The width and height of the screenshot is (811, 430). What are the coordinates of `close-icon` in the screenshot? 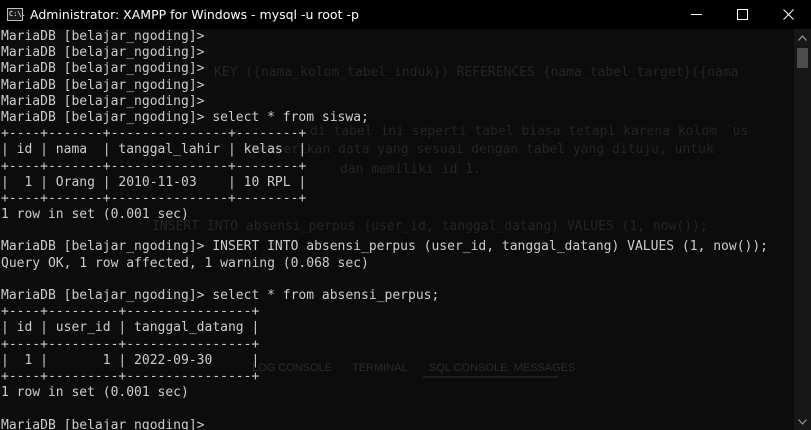 It's located at (788, 14).